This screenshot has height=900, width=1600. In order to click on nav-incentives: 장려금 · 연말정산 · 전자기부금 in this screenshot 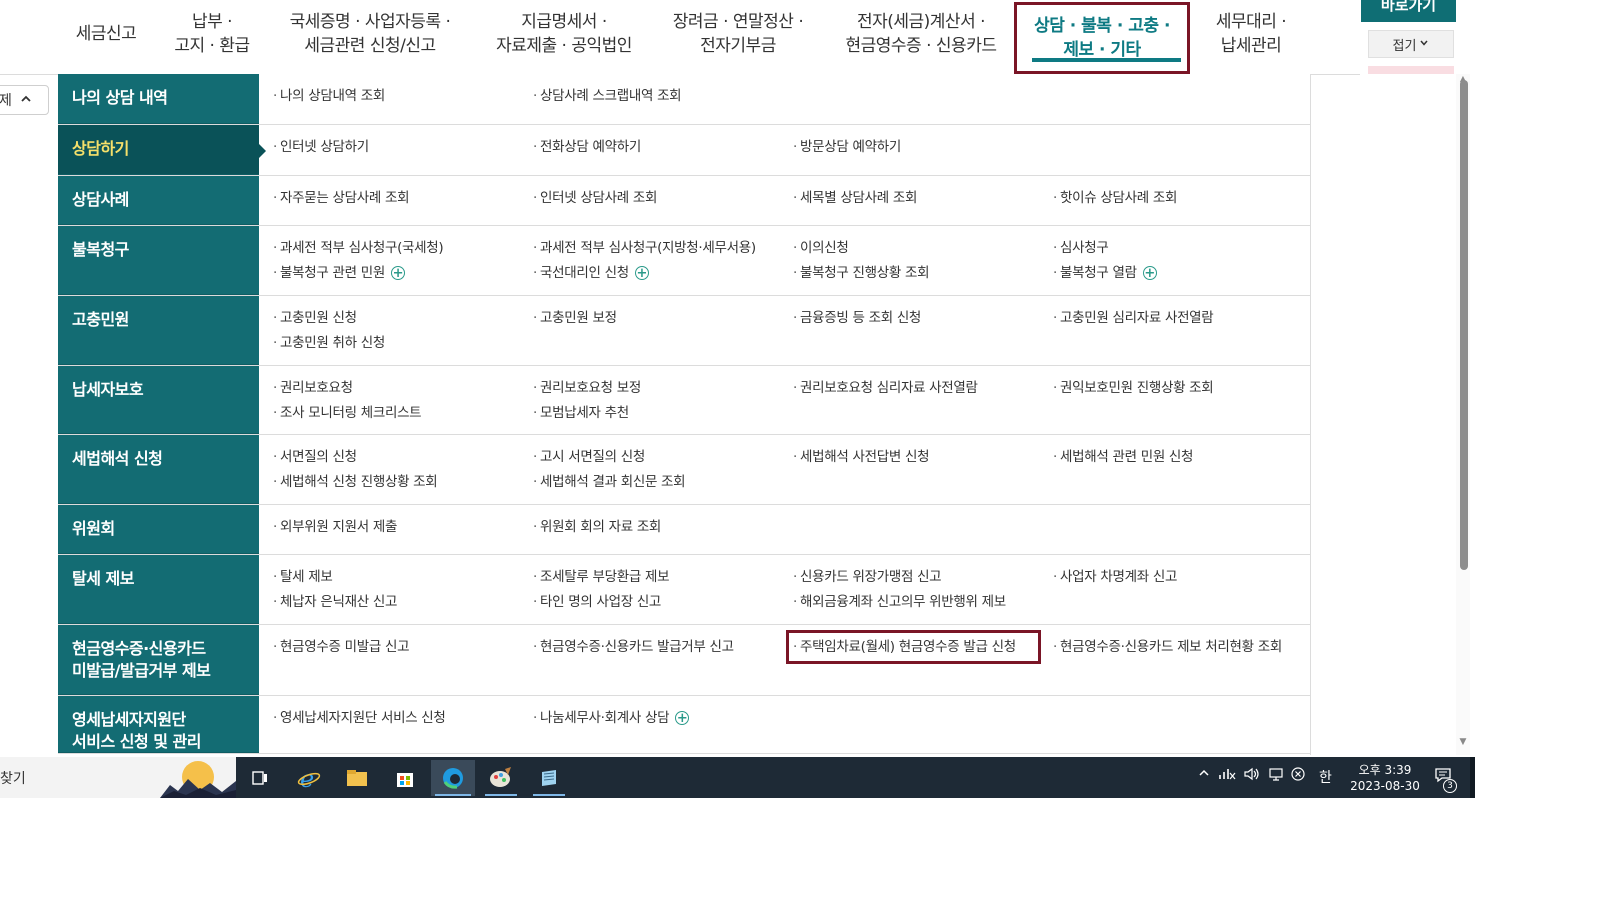, I will do `click(738, 34)`.